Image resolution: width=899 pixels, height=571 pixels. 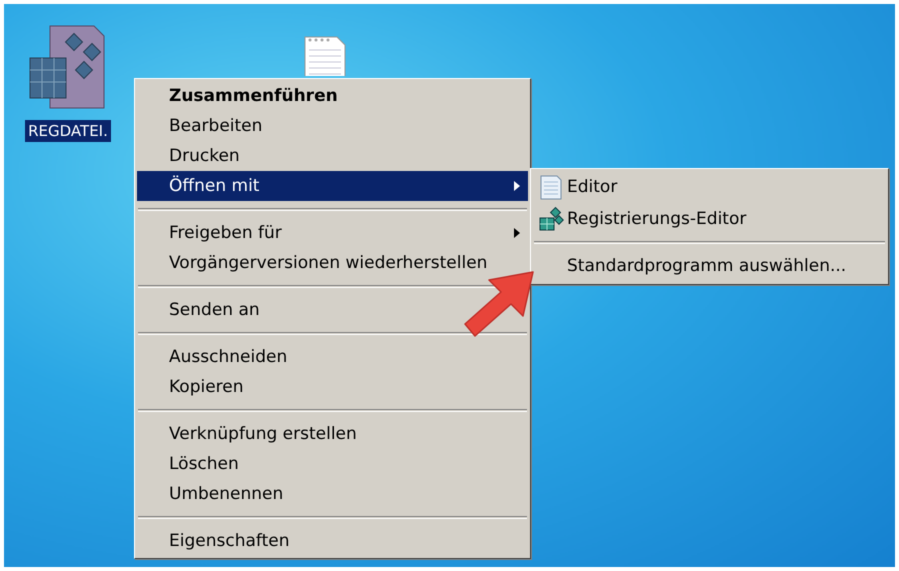 I want to click on file-name-label: REGDATEI., so click(x=68, y=131).